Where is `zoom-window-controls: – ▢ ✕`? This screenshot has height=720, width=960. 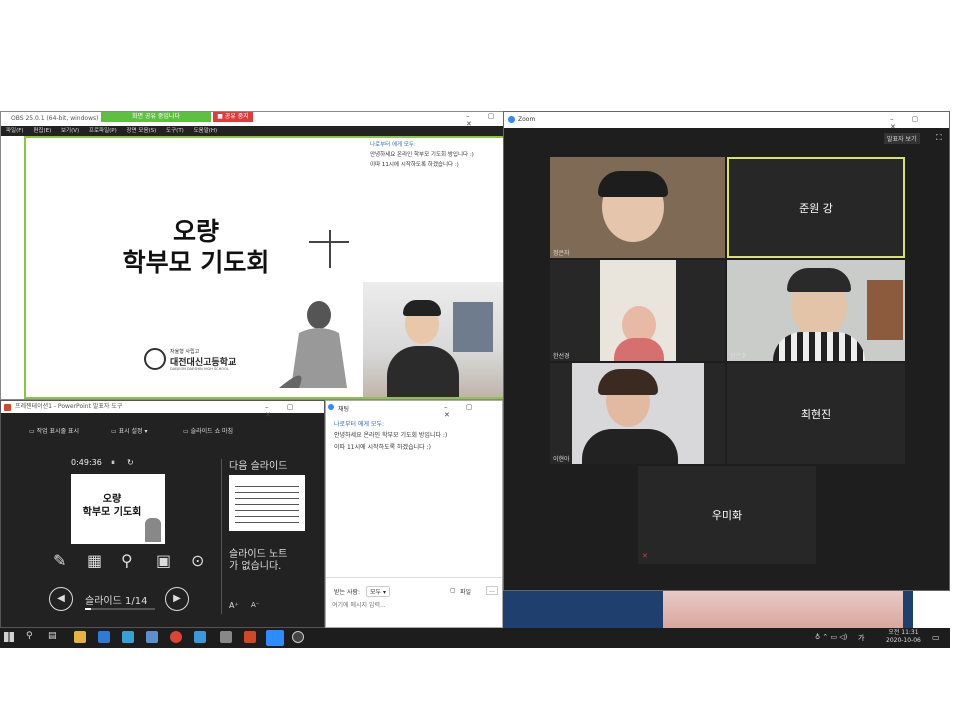 zoom-window-controls: – ▢ ✕ is located at coordinates (919, 123).